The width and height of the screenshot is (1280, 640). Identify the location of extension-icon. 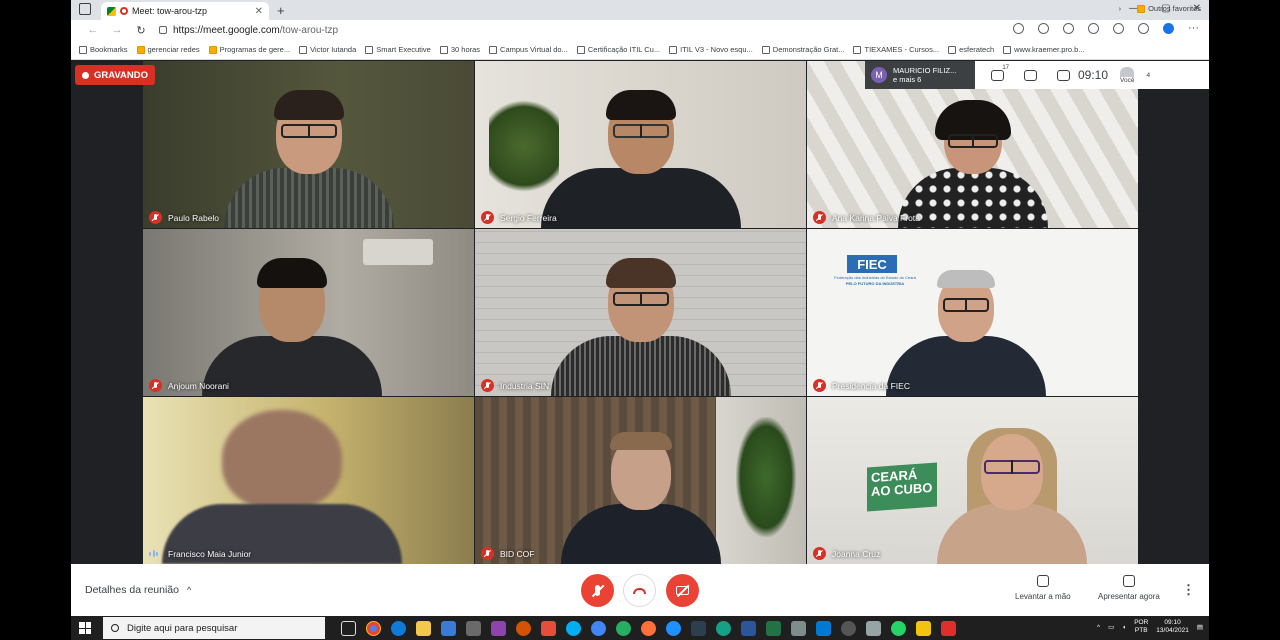
(1068, 28).